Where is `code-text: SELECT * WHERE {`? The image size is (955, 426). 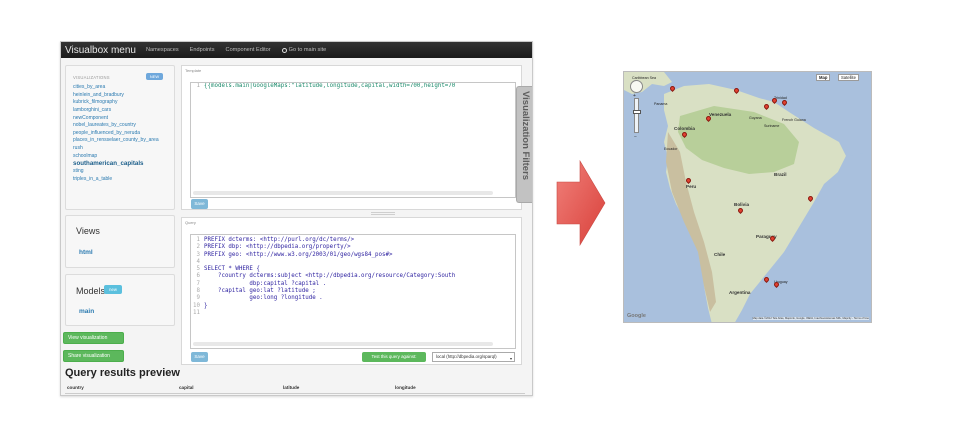 code-text: SELECT * WHERE { is located at coordinates (232, 269).